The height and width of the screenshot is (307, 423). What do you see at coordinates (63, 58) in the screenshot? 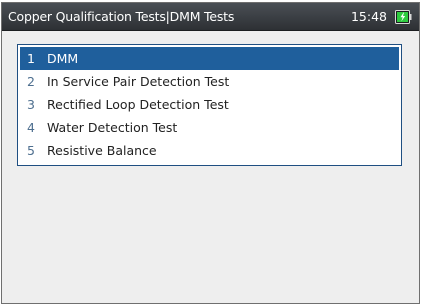
I see `menu-item-label: DMM` at bounding box center [63, 58].